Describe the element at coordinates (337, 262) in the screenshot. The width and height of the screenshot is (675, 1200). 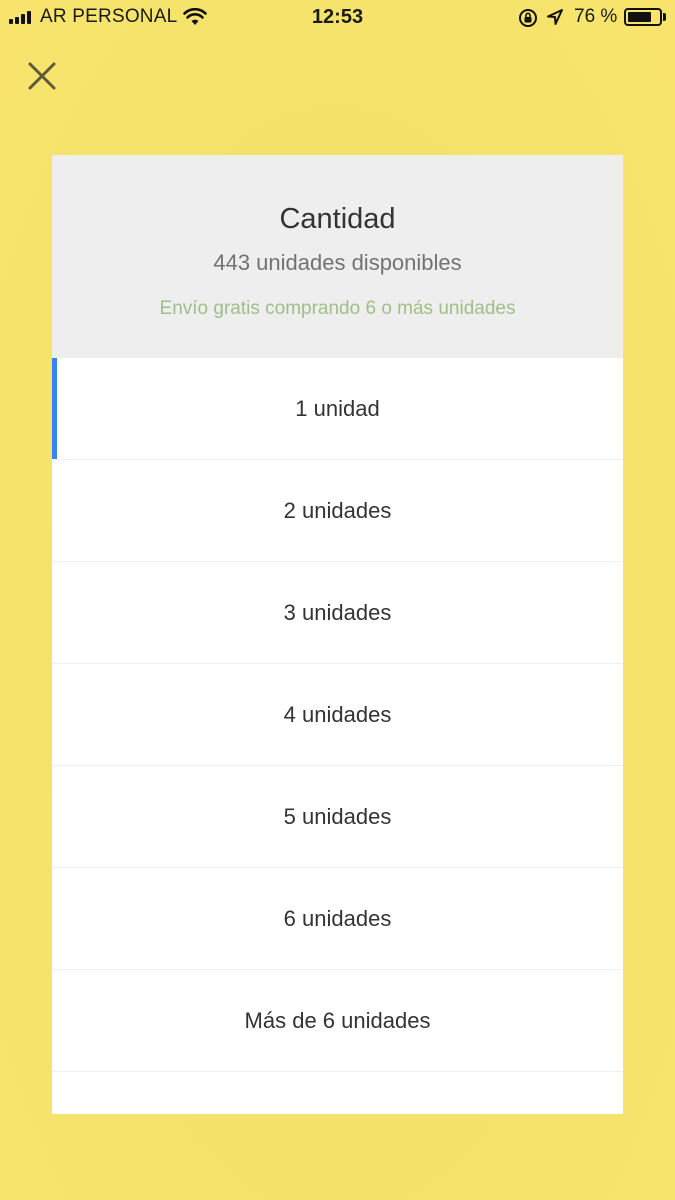
I see `available-units: 443 unidades disponibles` at that location.